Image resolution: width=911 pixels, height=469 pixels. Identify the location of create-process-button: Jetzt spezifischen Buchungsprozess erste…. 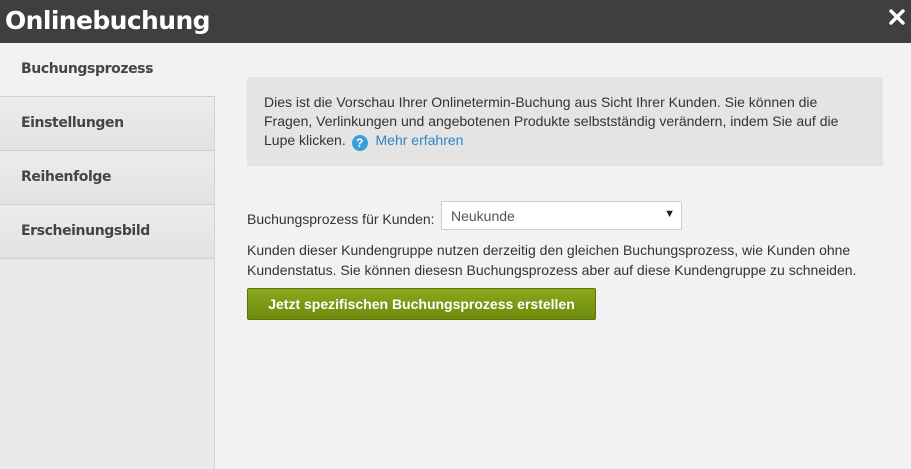
(421, 304).